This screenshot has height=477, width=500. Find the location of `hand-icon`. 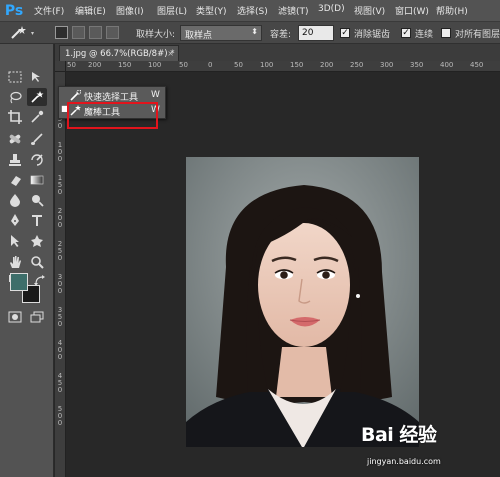

hand-icon is located at coordinates (15, 262).